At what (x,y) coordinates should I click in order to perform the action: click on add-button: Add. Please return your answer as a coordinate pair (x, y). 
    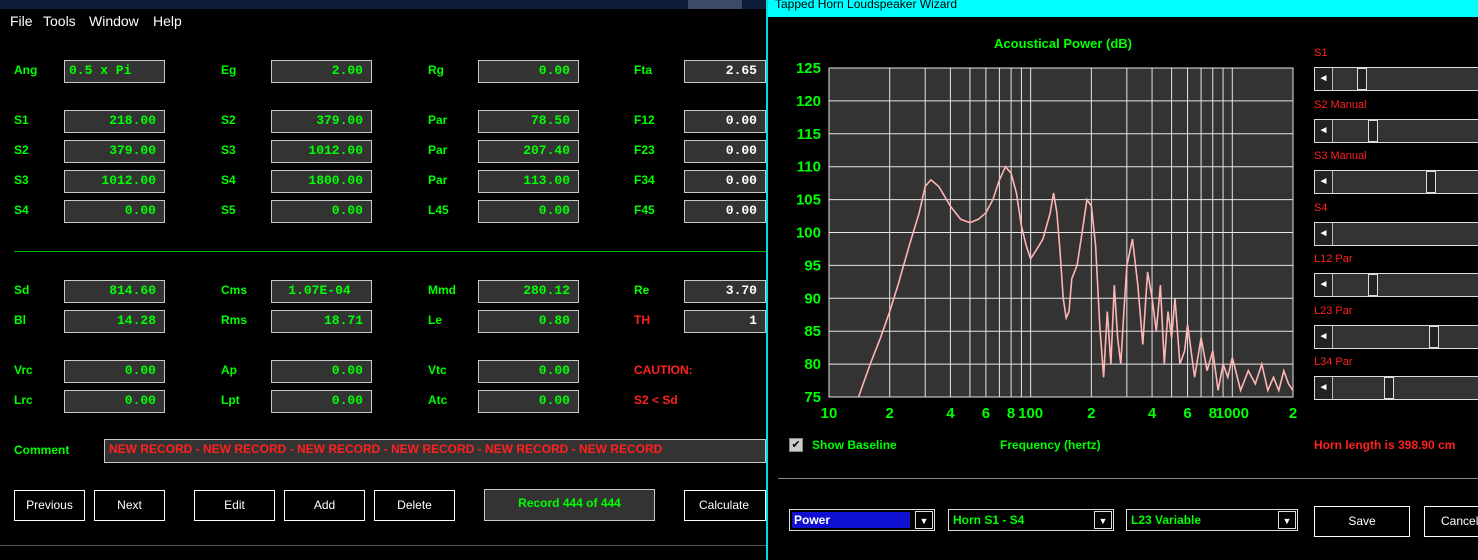
    Looking at the image, I should click on (324, 505).